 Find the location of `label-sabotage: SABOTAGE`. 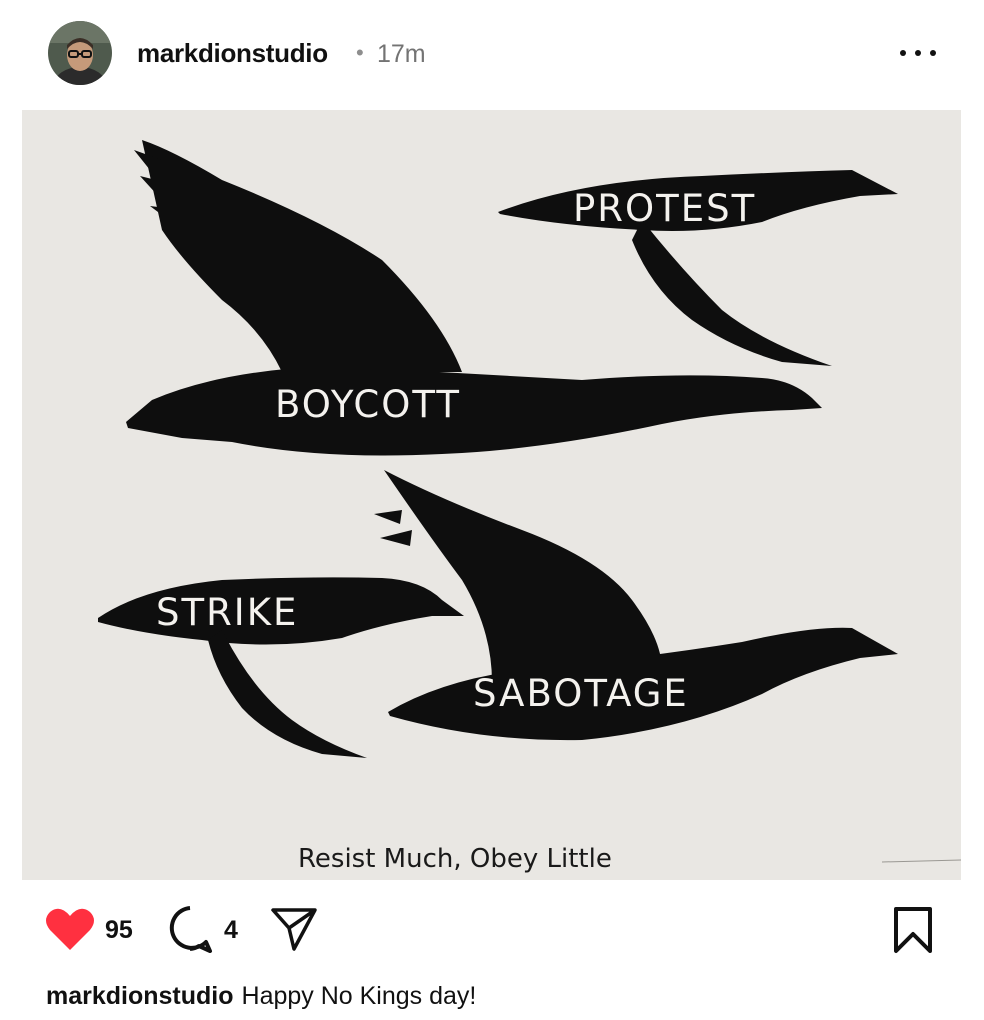

label-sabotage: SABOTAGE is located at coordinates (581, 693).